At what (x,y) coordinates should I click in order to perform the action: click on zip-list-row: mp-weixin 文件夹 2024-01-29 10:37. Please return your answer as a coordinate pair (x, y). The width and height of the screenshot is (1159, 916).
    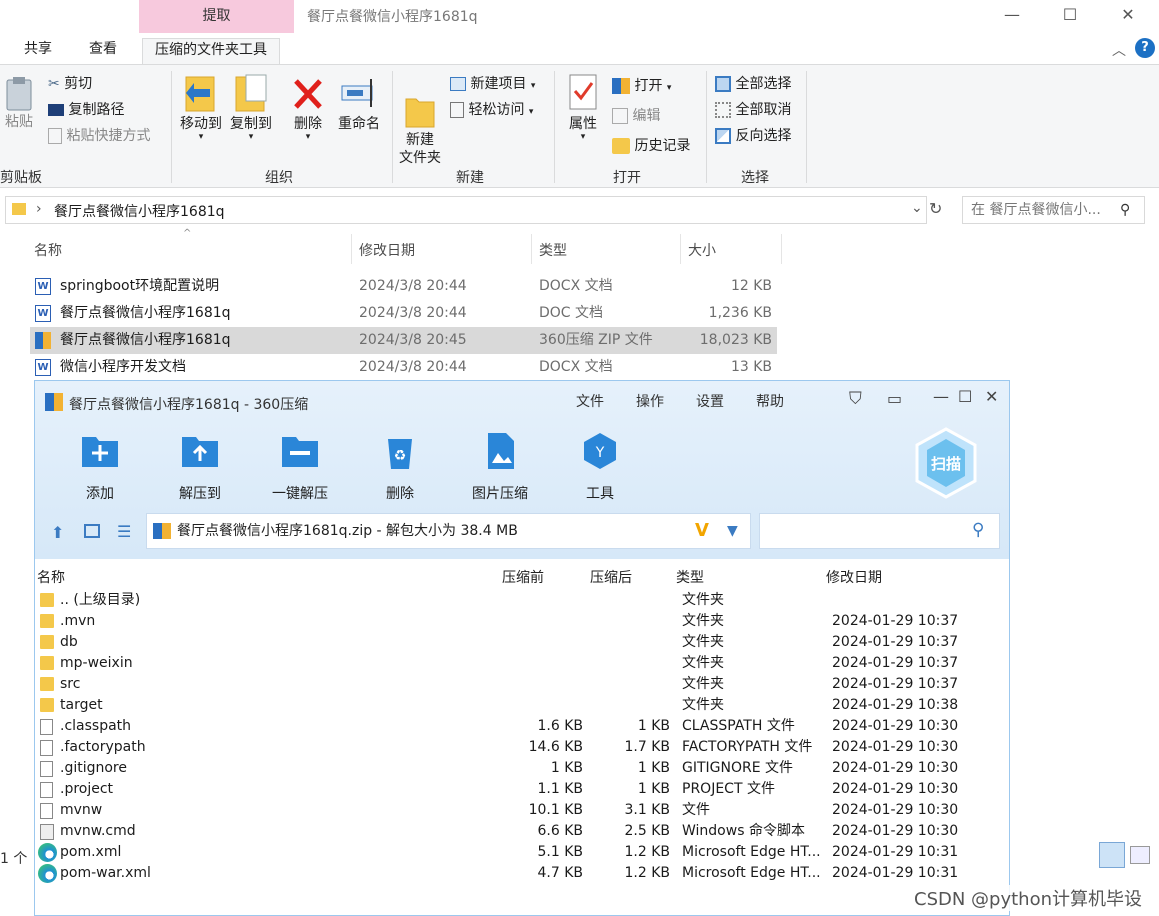
    Looking at the image, I should click on (522, 663).